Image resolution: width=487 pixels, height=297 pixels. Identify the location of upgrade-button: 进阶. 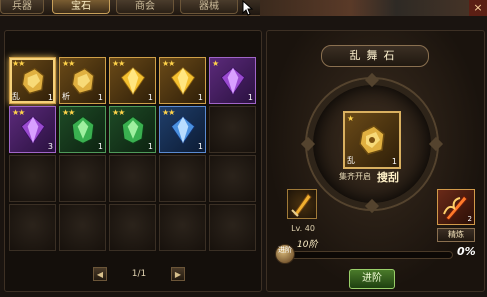
(372, 279).